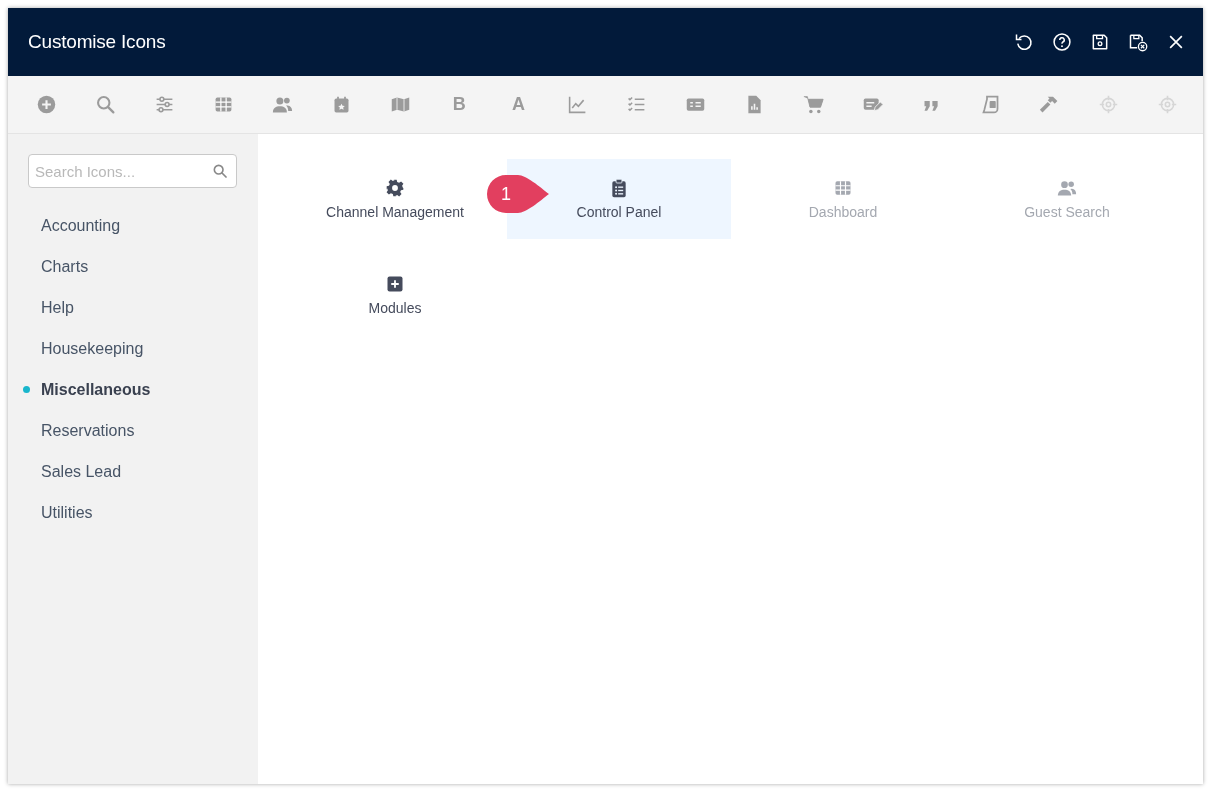 This screenshot has height=792, width=1211. I want to click on icon-label: Modules, so click(395, 308).